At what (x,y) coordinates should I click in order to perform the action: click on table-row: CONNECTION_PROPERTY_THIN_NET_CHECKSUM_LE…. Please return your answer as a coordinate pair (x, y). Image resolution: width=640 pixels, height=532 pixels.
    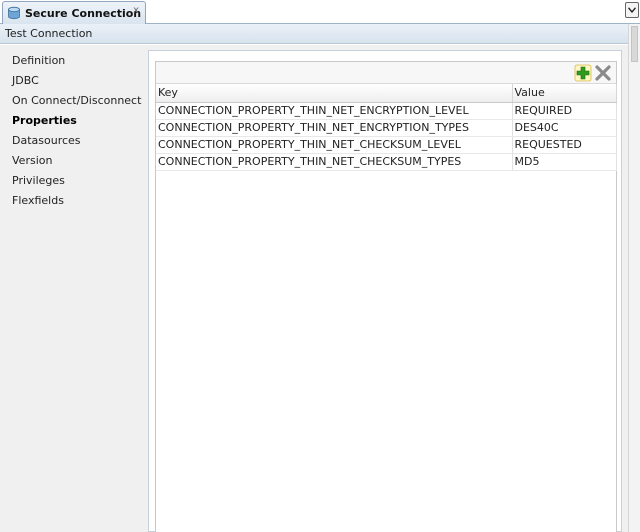
    Looking at the image, I should click on (386, 145).